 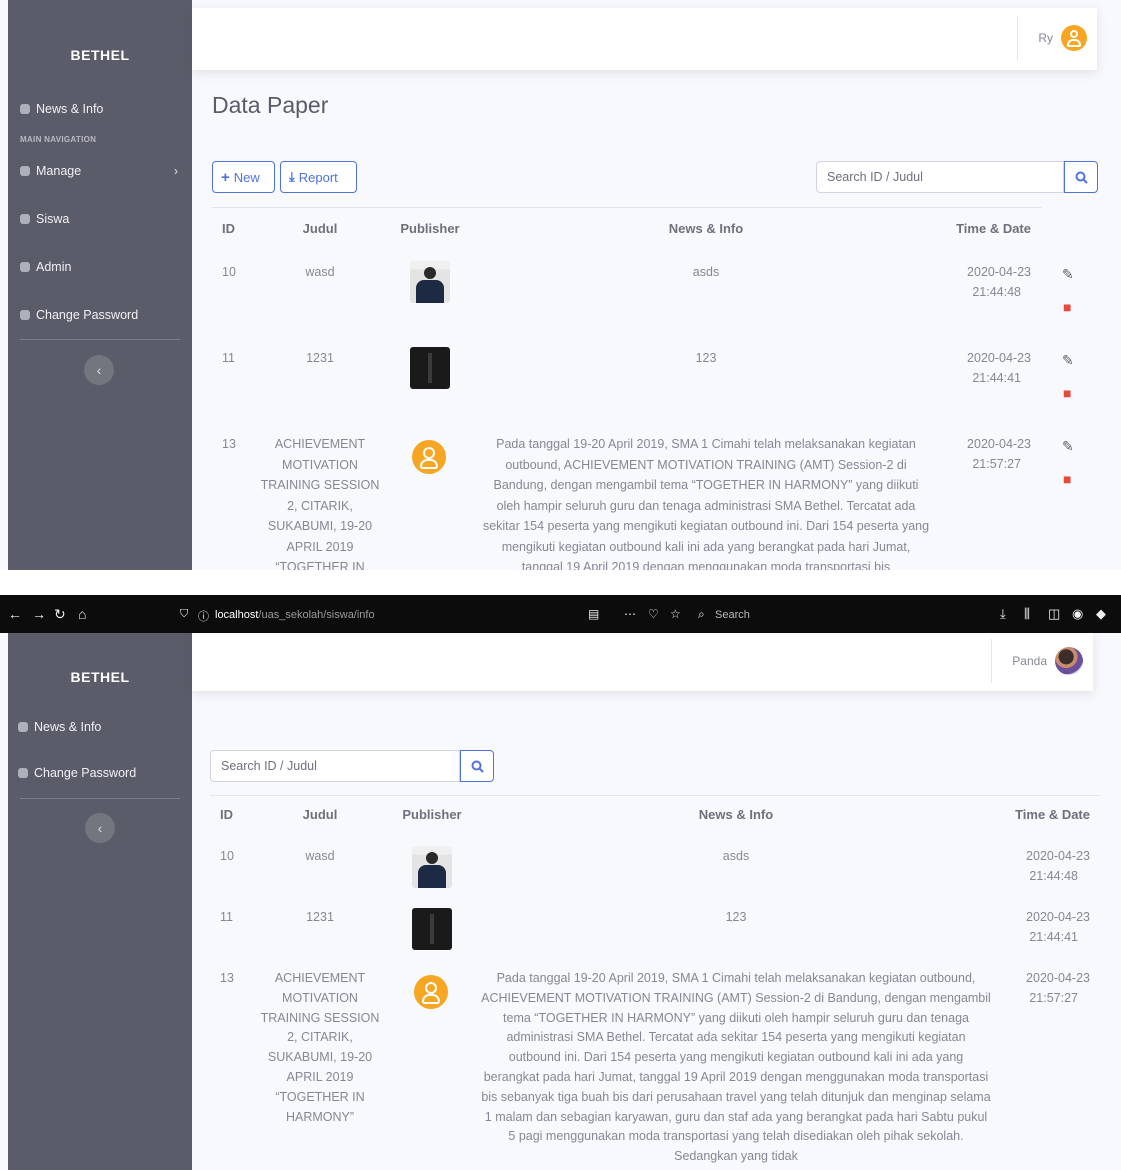 What do you see at coordinates (316, 615) in the screenshot?
I see `url-path: /uas_sekolah/siswa/info` at bounding box center [316, 615].